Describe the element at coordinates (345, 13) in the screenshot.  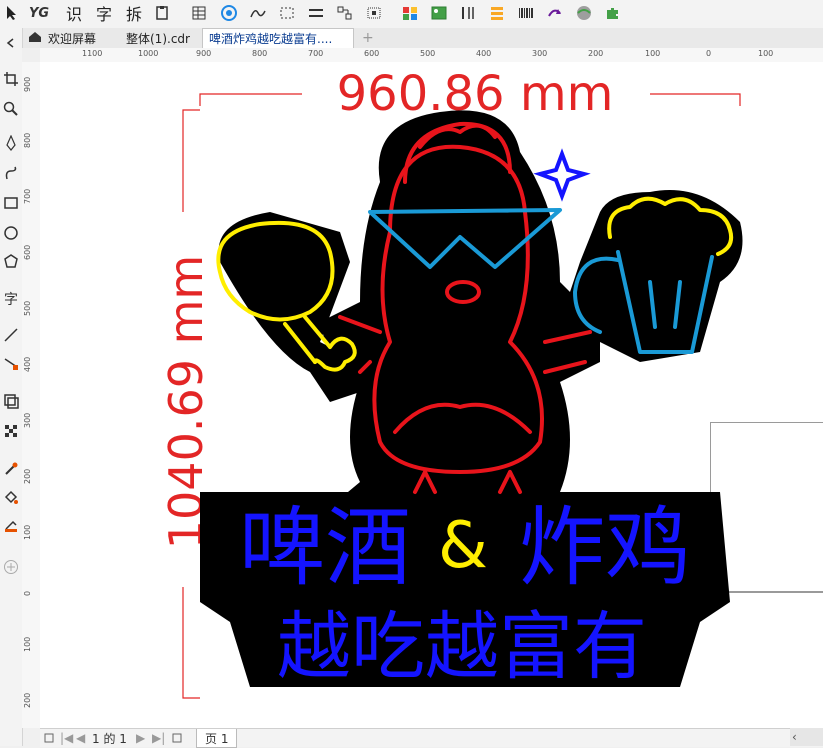
I see `nodes-icon` at that location.